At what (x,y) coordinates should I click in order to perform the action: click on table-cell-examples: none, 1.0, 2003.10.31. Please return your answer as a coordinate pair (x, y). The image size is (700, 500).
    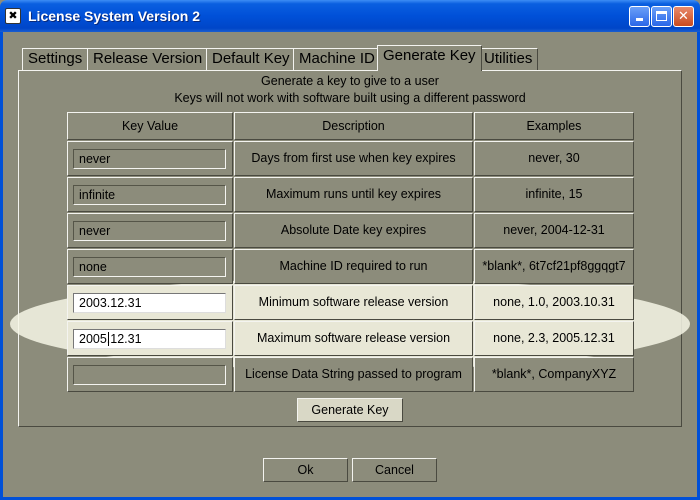
    Looking at the image, I should click on (554, 302).